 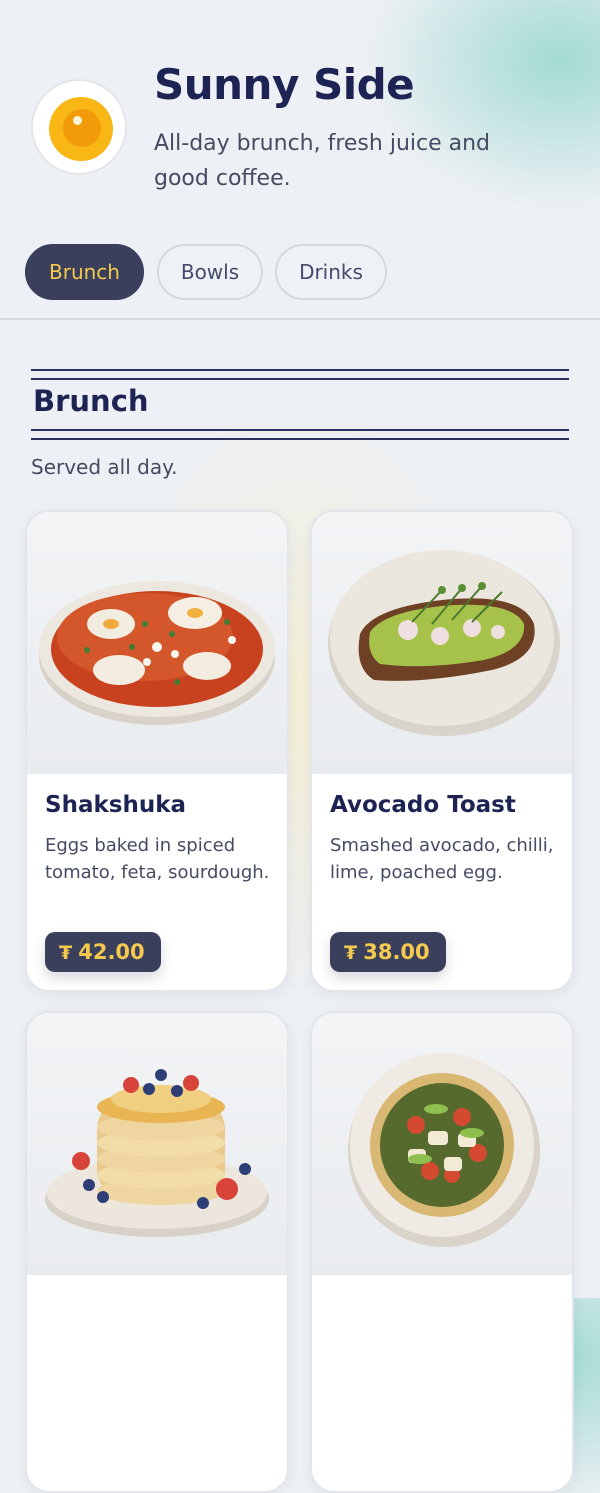 What do you see at coordinates (300, 439) in the screenshot?
I see `section-divider-bottom` at bounding box center [300, 439].